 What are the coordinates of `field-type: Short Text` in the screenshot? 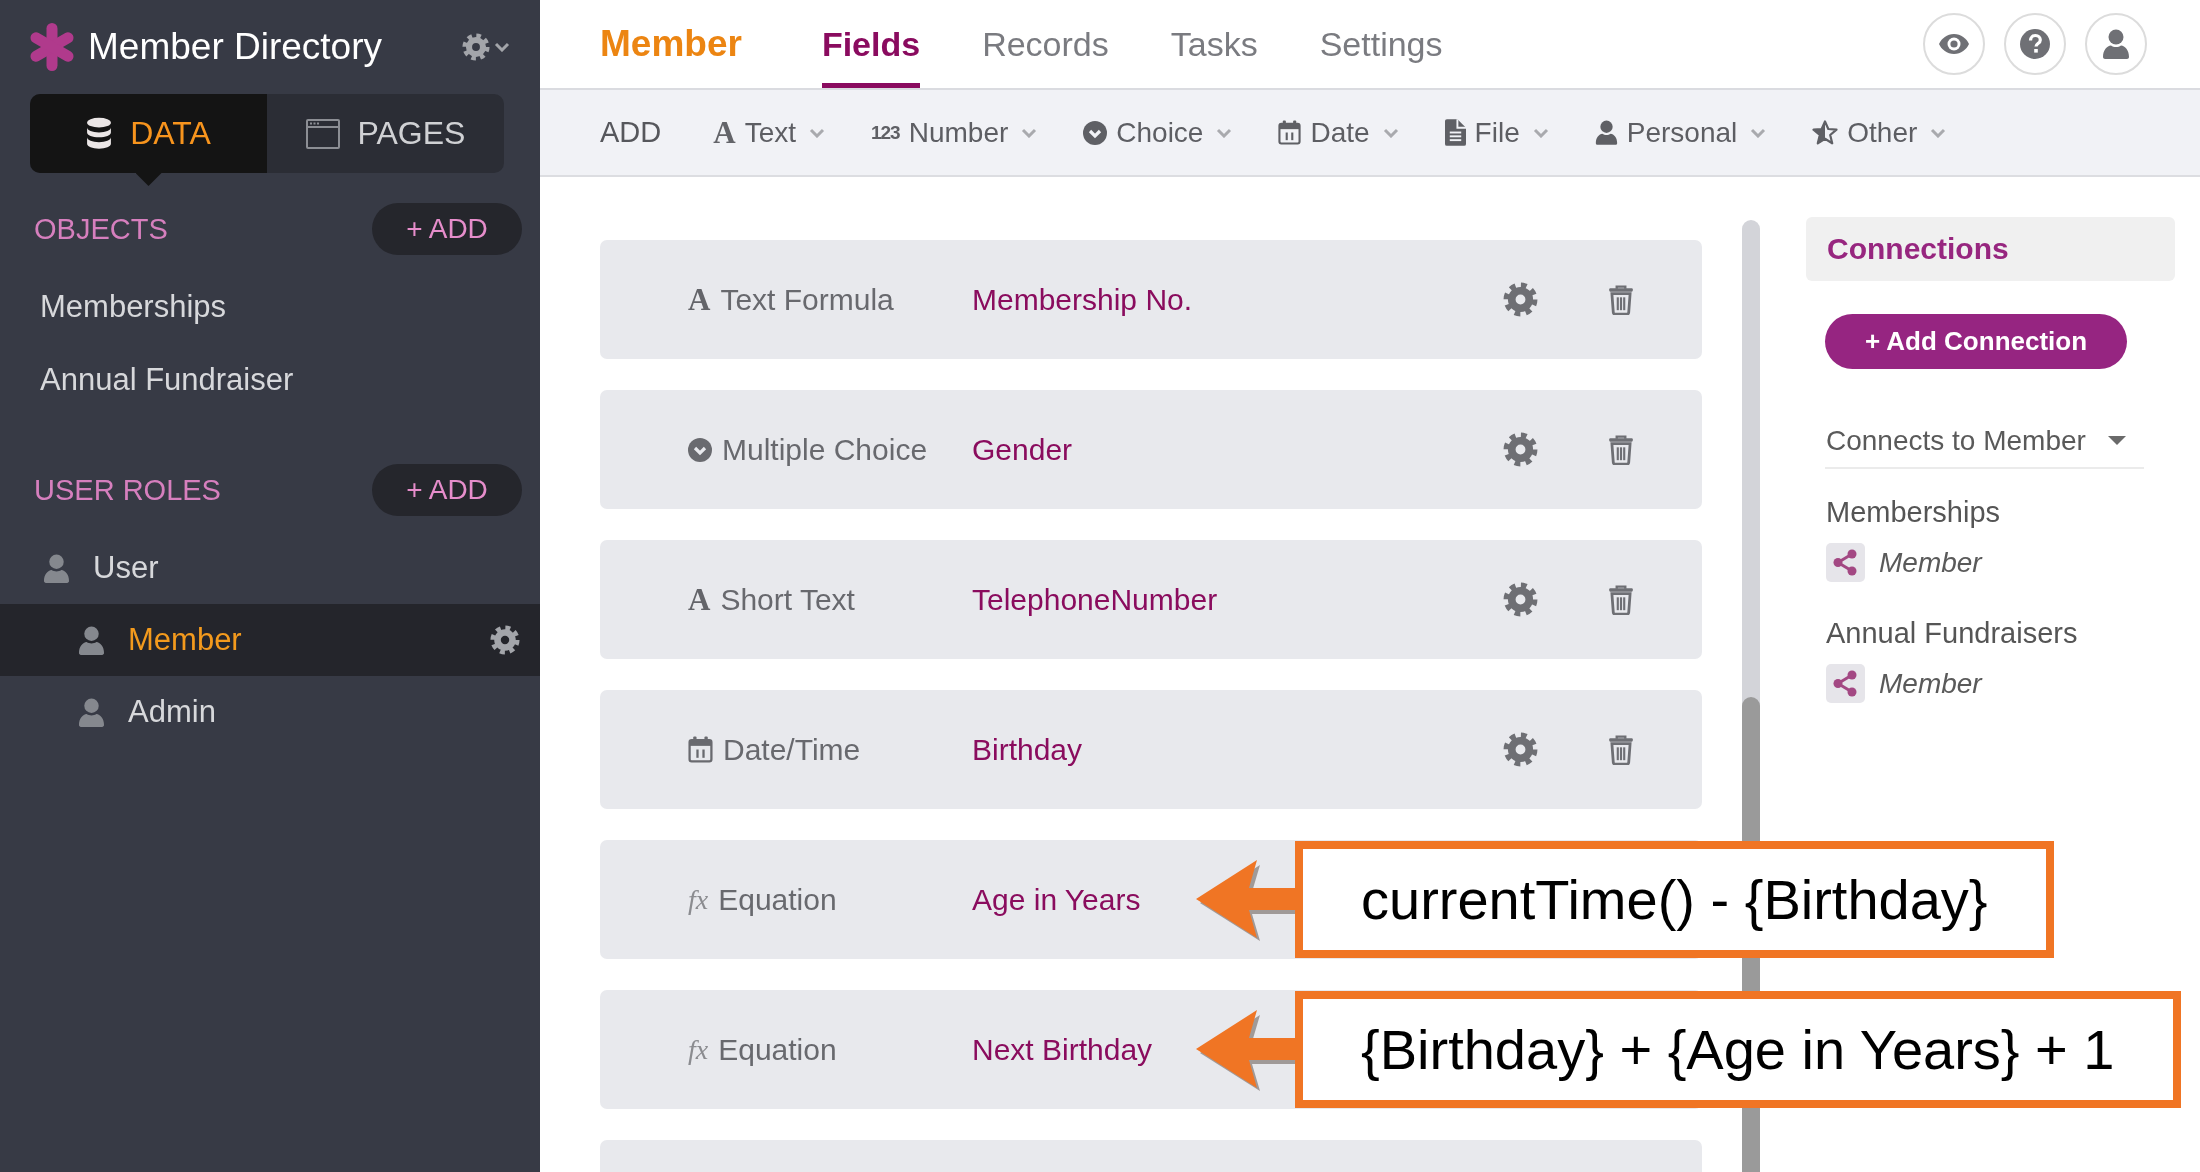 It's located at (787, 599).